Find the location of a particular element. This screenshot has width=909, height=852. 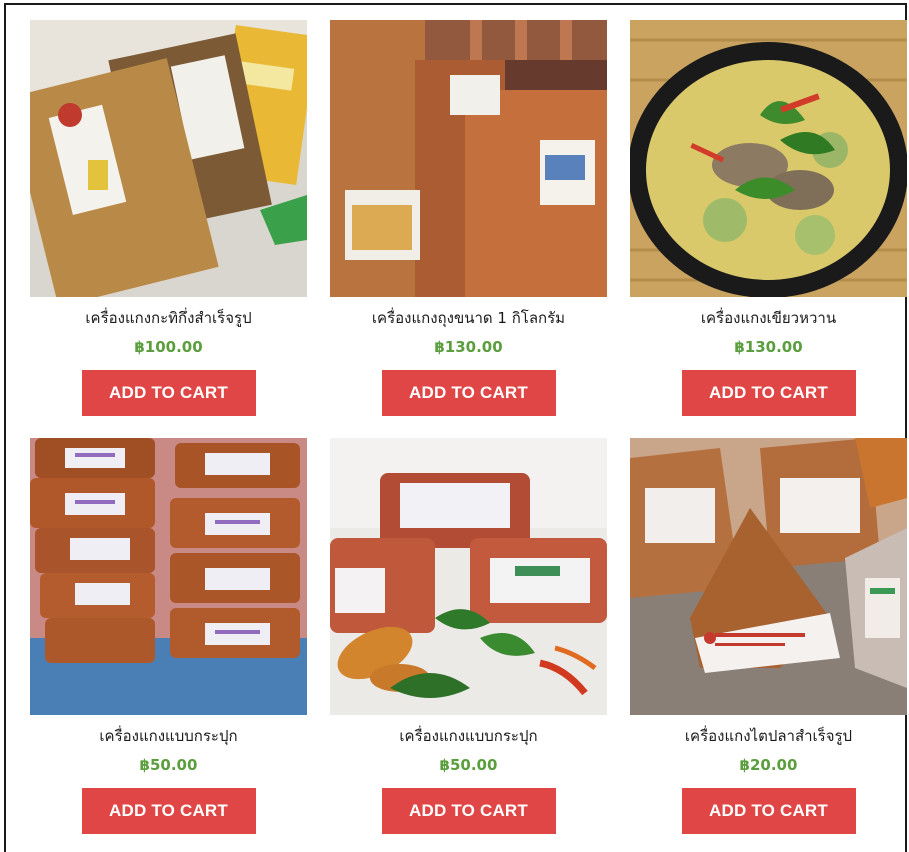

product-price: ฿20.00 is located at coordinates (768, 765).